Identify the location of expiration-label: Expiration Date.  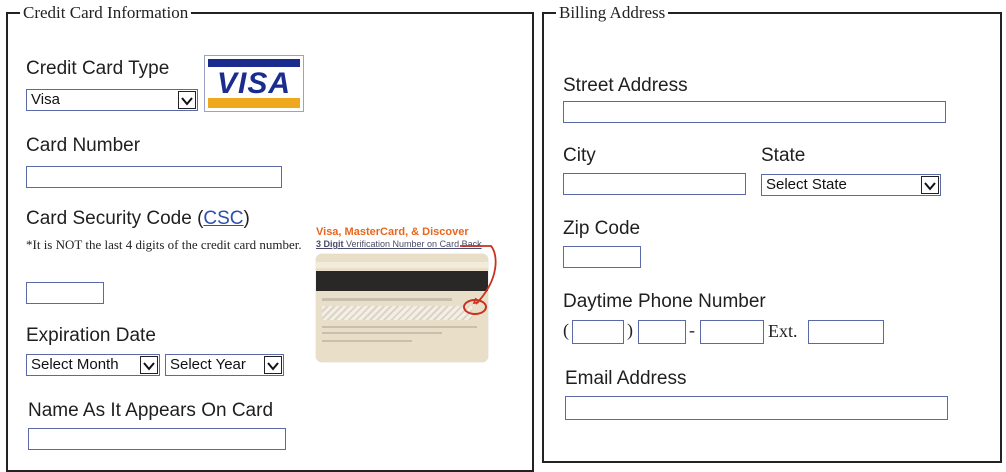
(91, 335).